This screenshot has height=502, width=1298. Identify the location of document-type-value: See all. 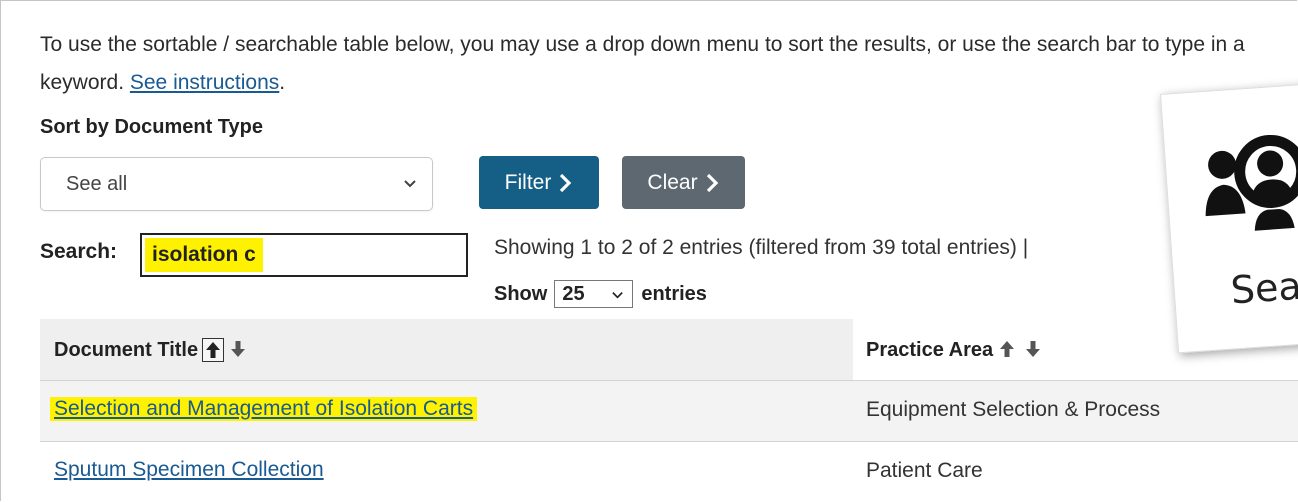
(97, 184).